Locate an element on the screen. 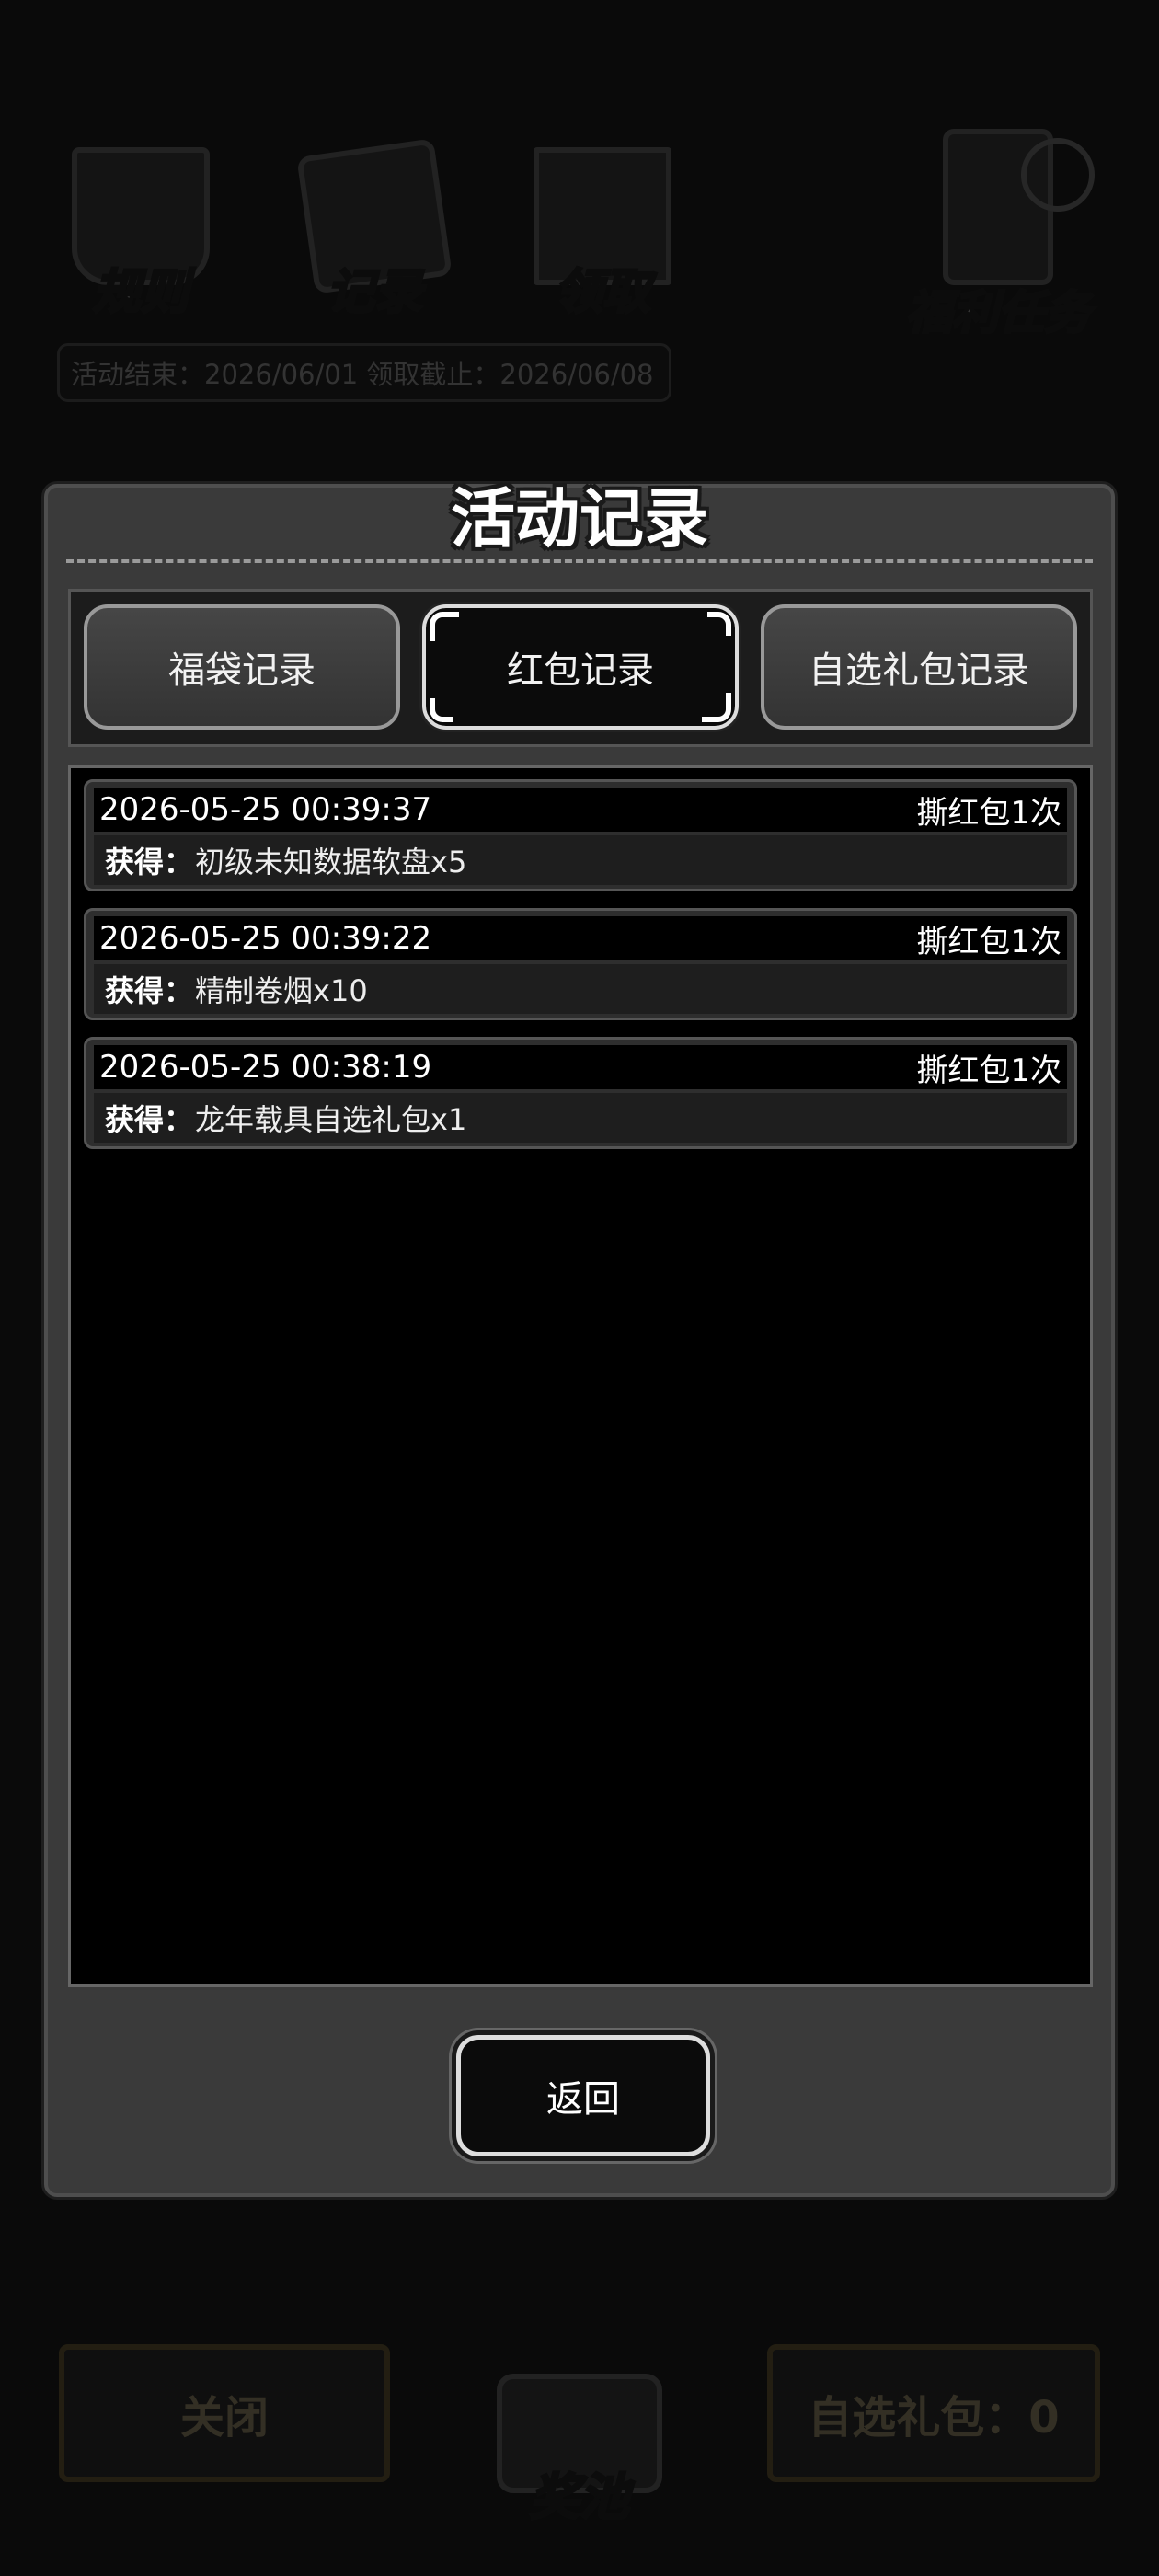  target-icon is located at coordinates (1058, 175).